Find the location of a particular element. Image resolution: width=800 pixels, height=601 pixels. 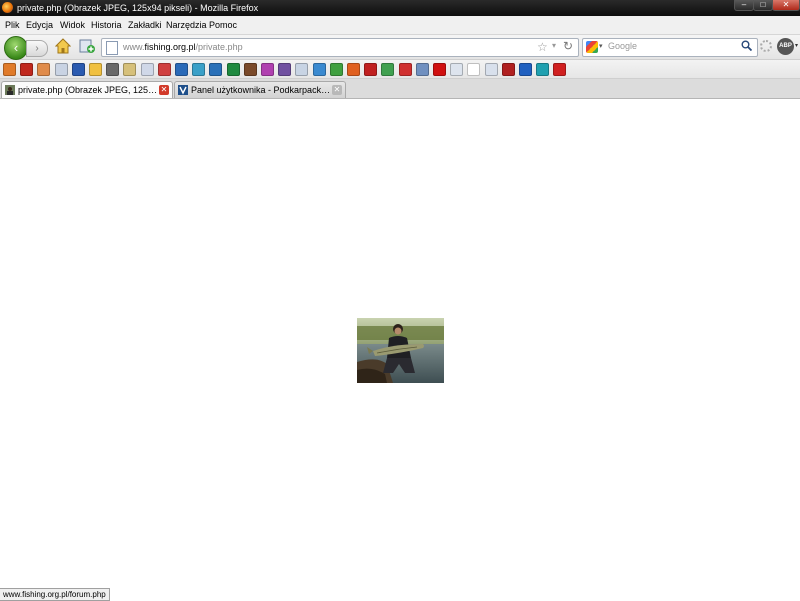

shield-green-icon is located at coordinates (336, 69).